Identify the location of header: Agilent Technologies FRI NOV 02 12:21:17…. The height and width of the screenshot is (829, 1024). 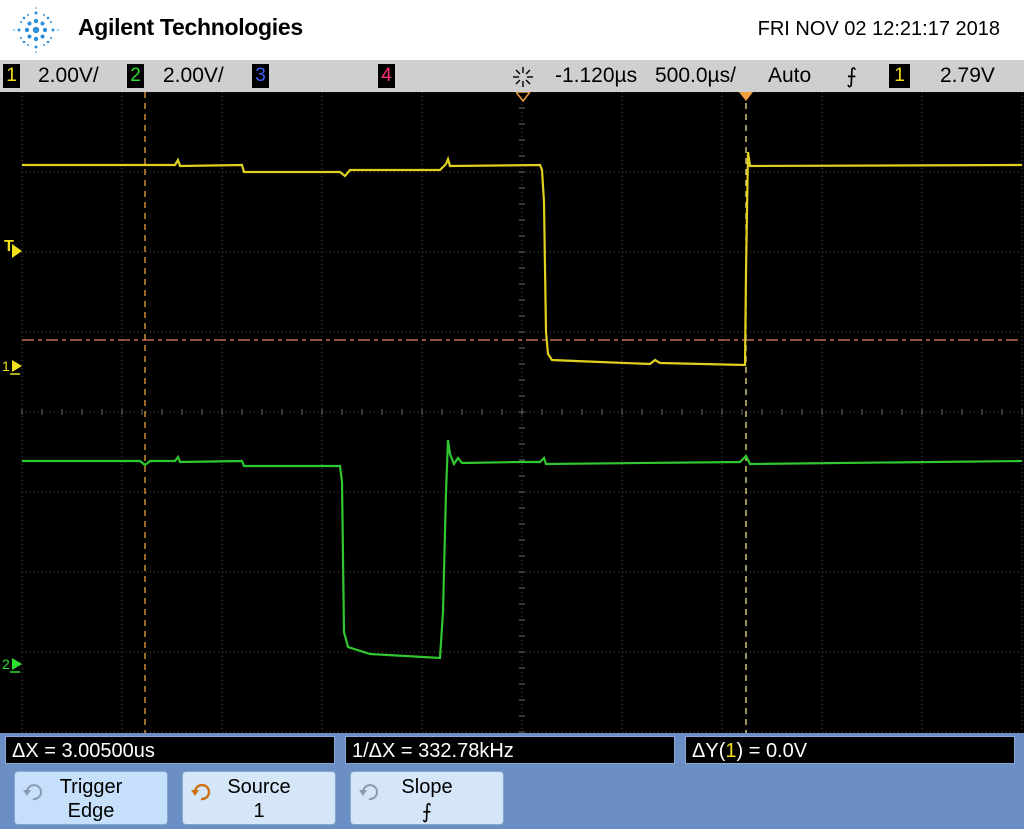
(512, 30).